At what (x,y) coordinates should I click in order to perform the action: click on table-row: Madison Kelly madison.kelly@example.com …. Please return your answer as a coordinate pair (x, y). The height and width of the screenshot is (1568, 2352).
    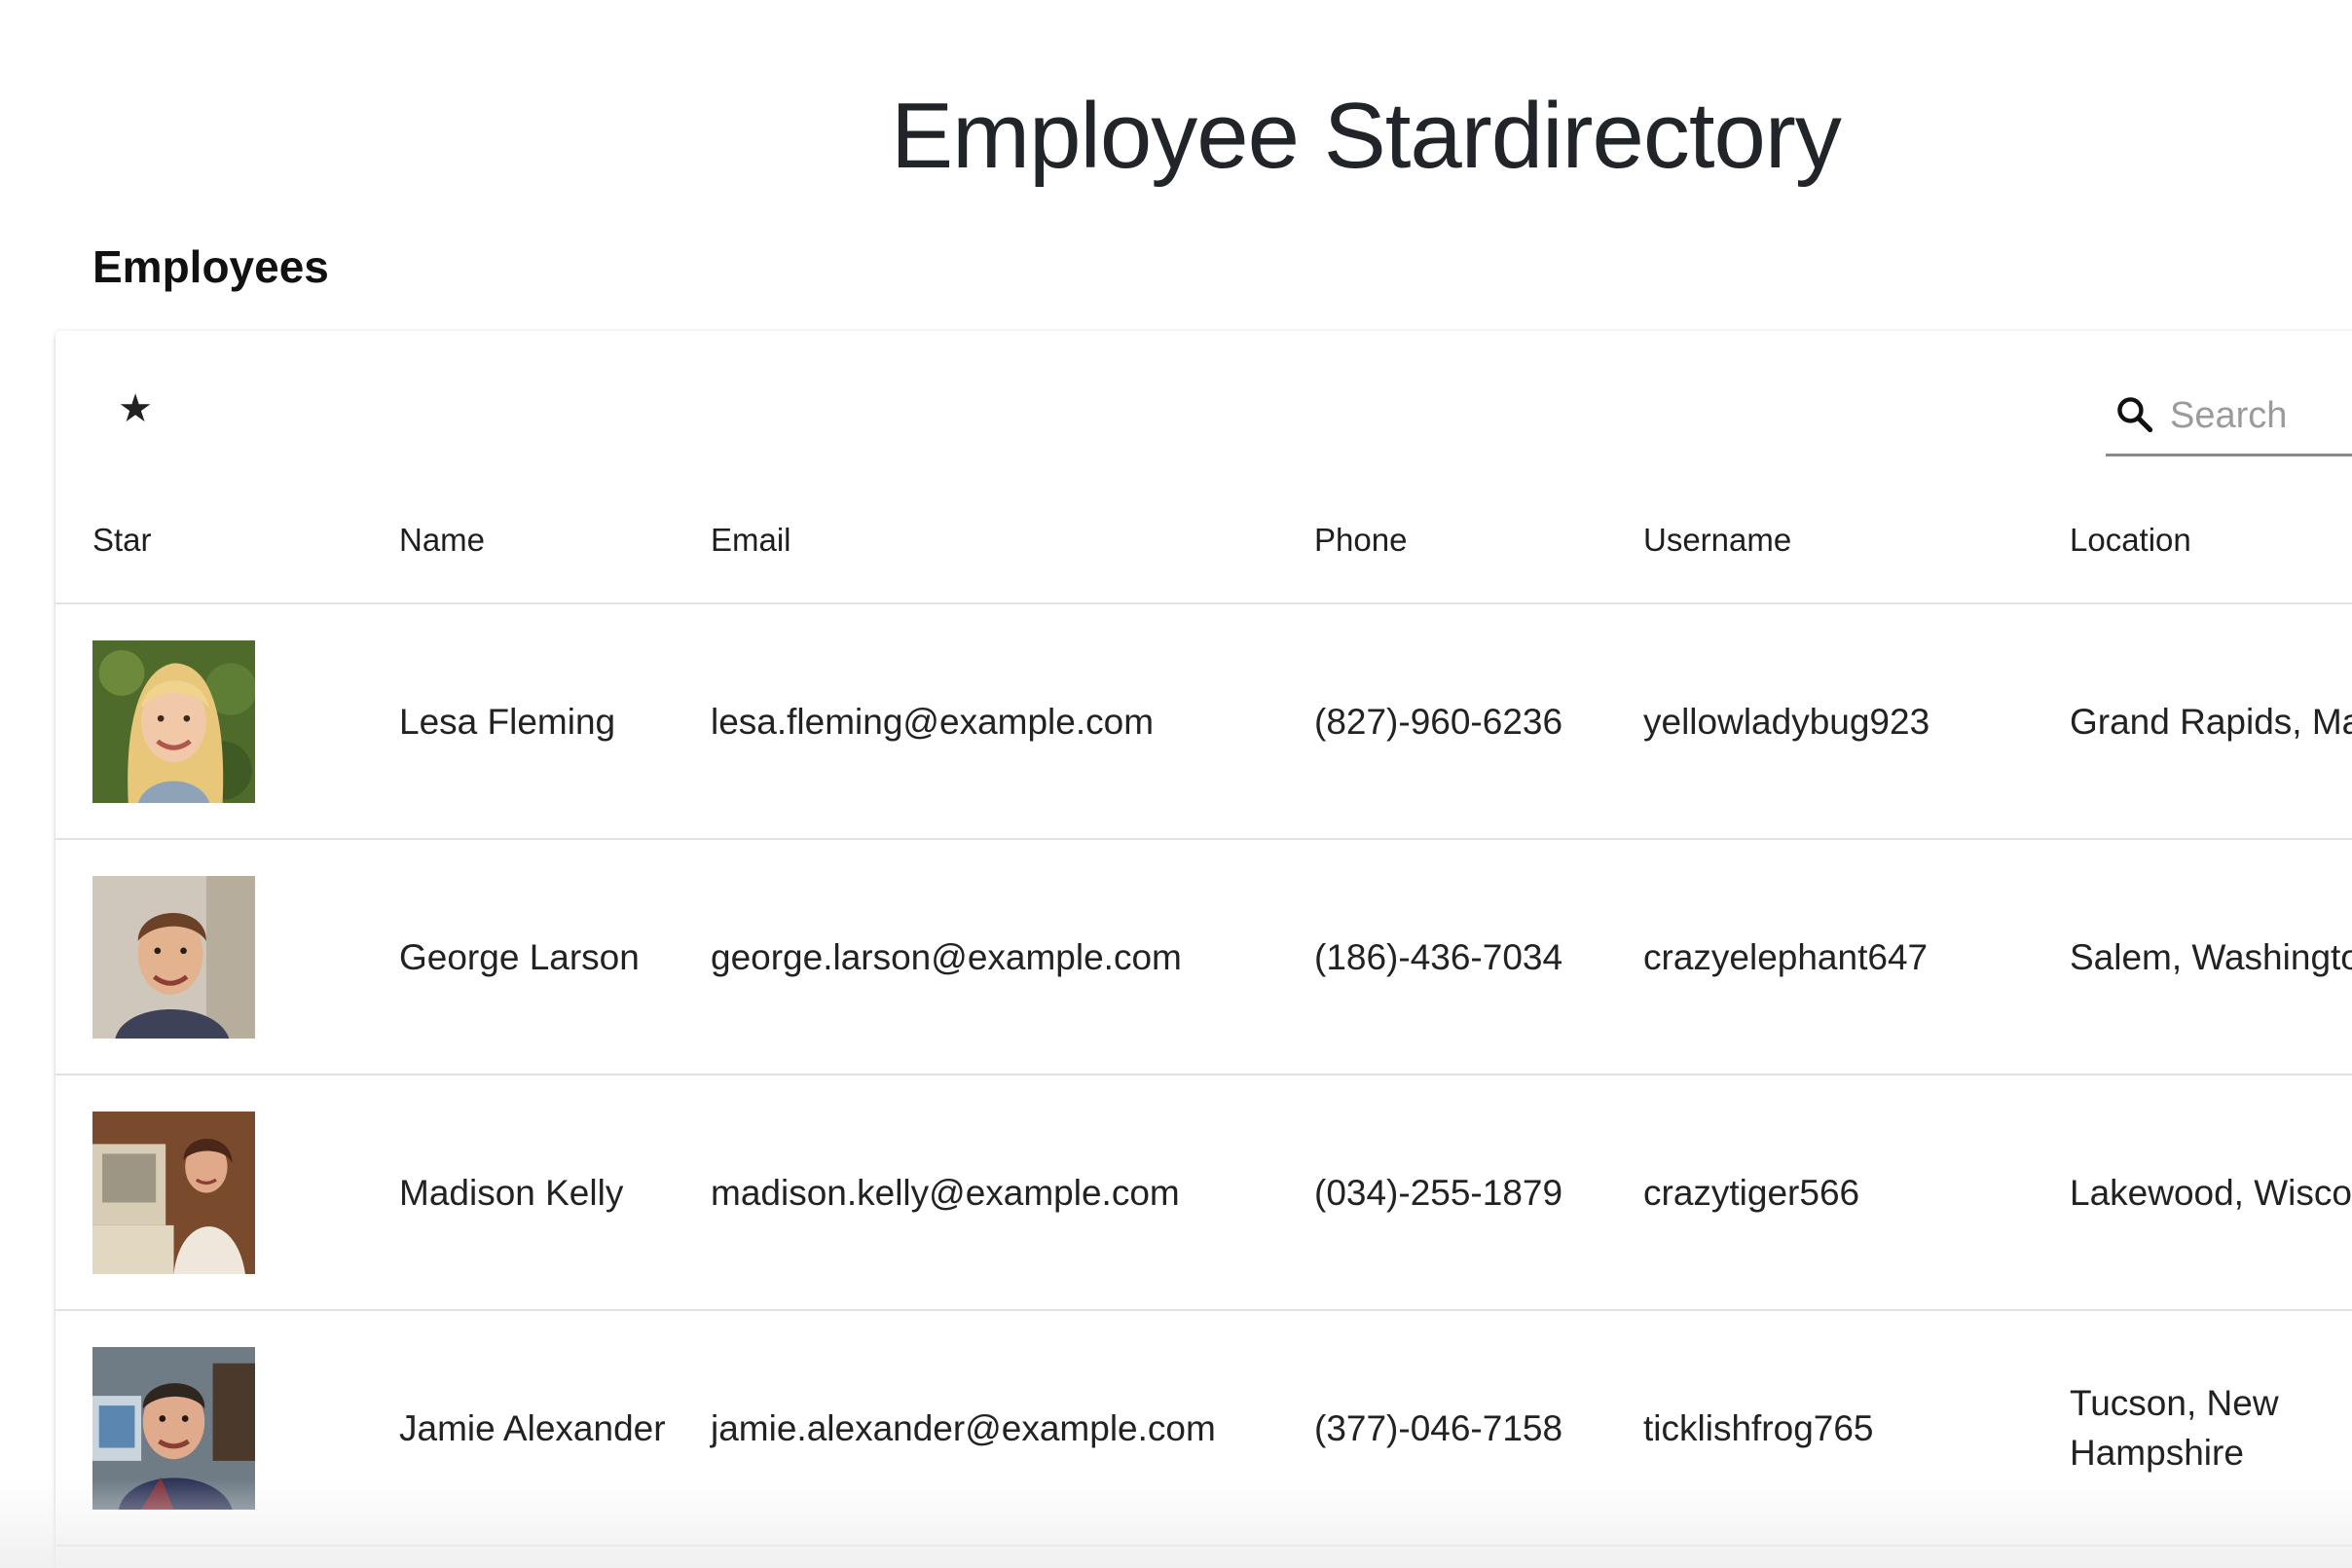
    Looking at the image, I should click on (1203, 1192).